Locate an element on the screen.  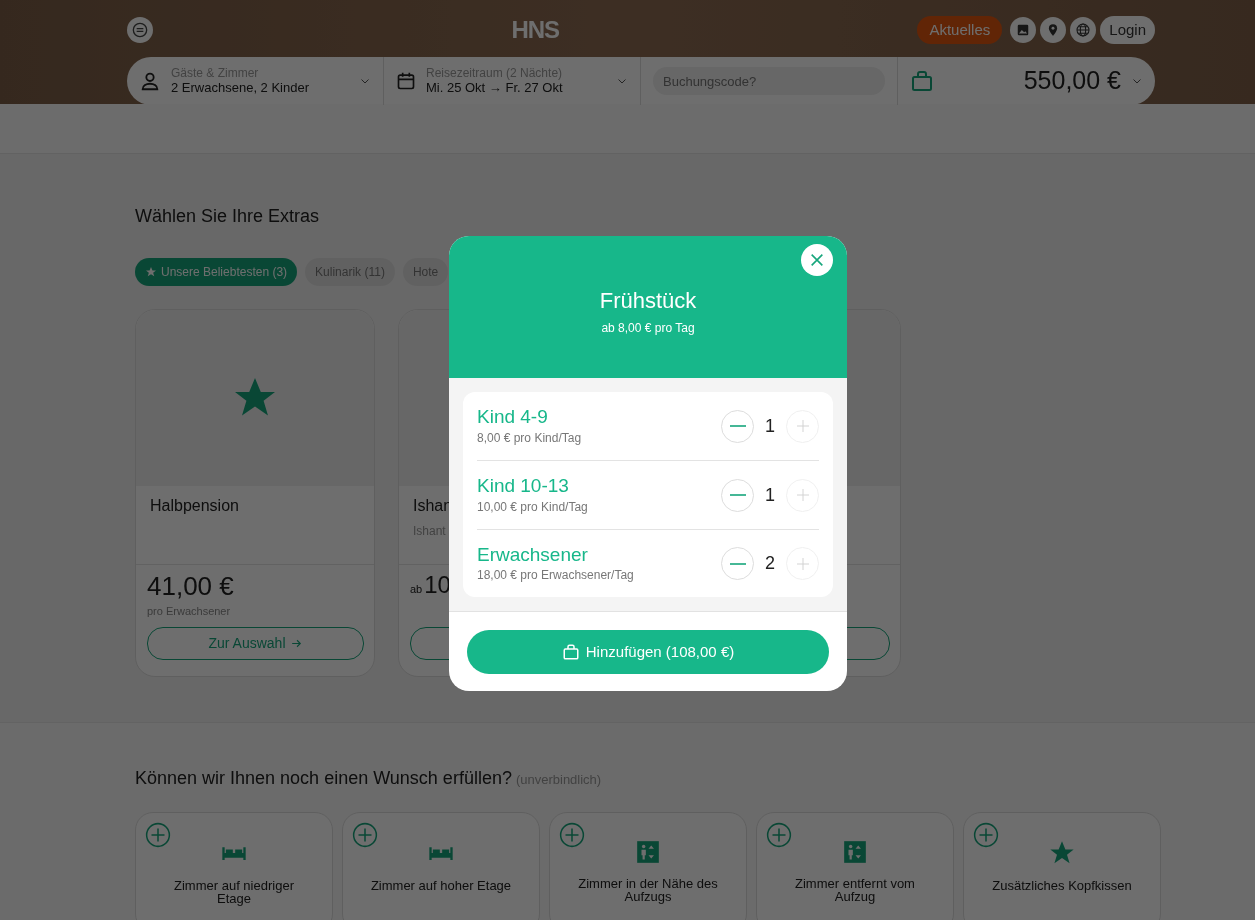
price-prefix: ab is located at coordinates (416, 589).